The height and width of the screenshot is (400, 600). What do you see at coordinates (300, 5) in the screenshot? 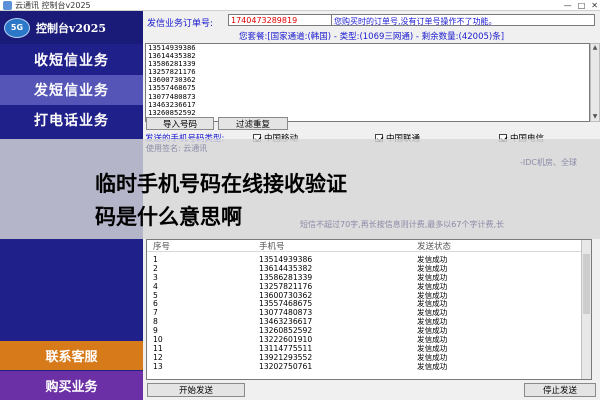
I see `window-titlebar: 云通讯 控制台v2025 — □ ✕` at bounding box center [300, 5].